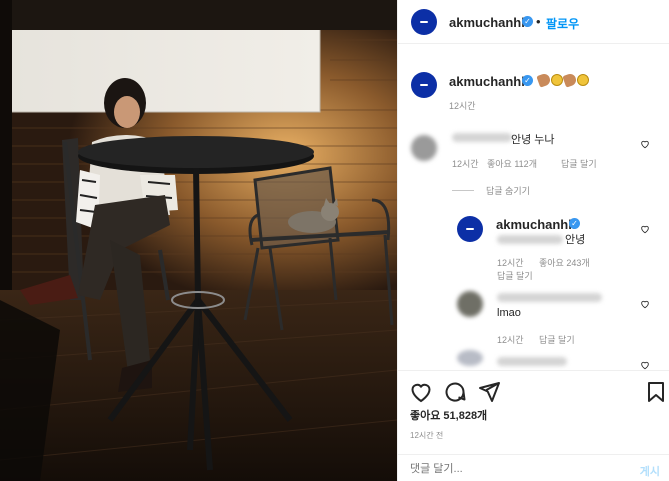  Describe the element at coordinates (512, 163) in the screenshot. I see `comment-likes: 좋아요 112개` at that location.